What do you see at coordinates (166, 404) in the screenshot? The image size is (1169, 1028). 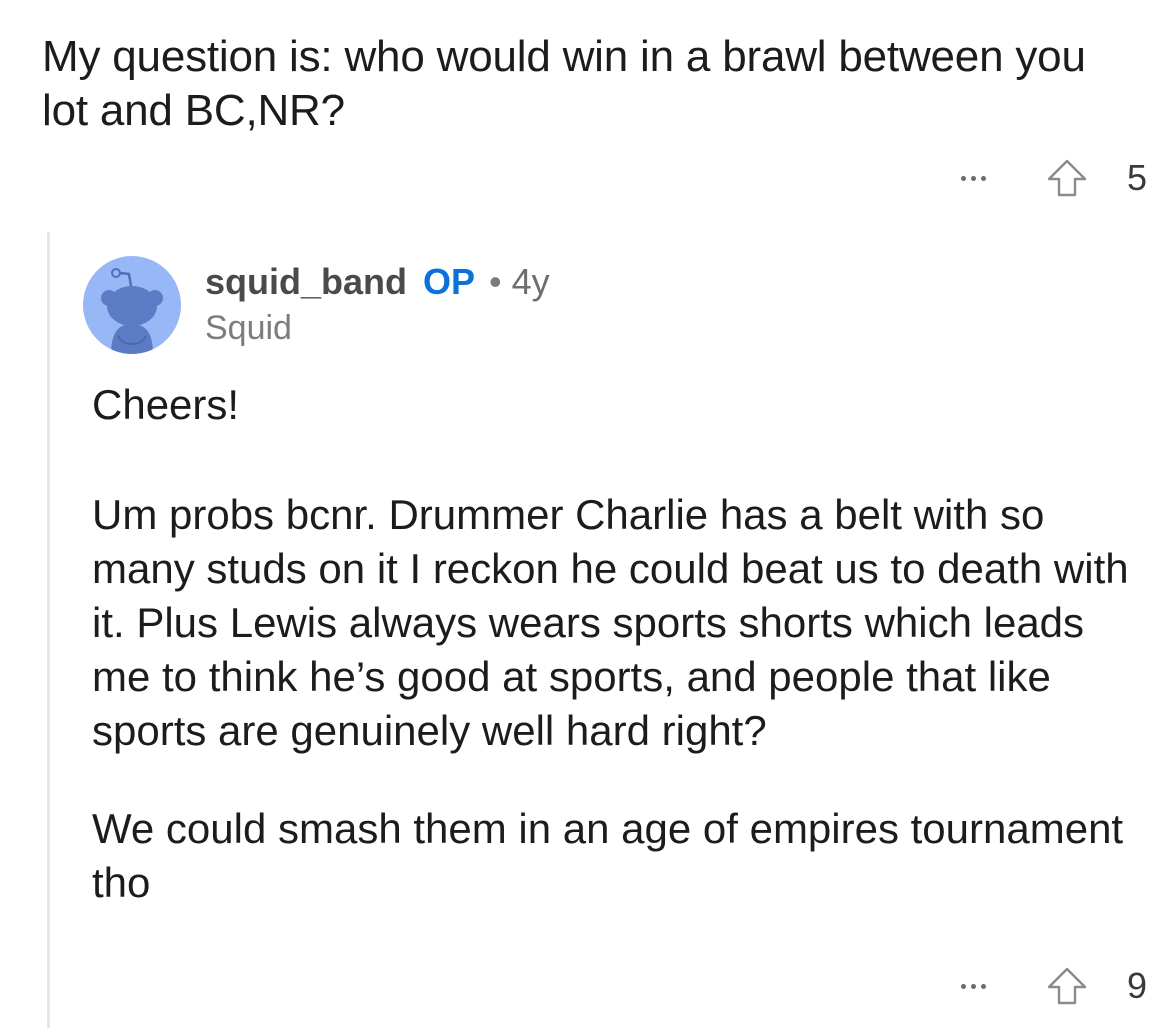 I see `reply-paragraph: Cheers!` at bounding box center [166, 404].